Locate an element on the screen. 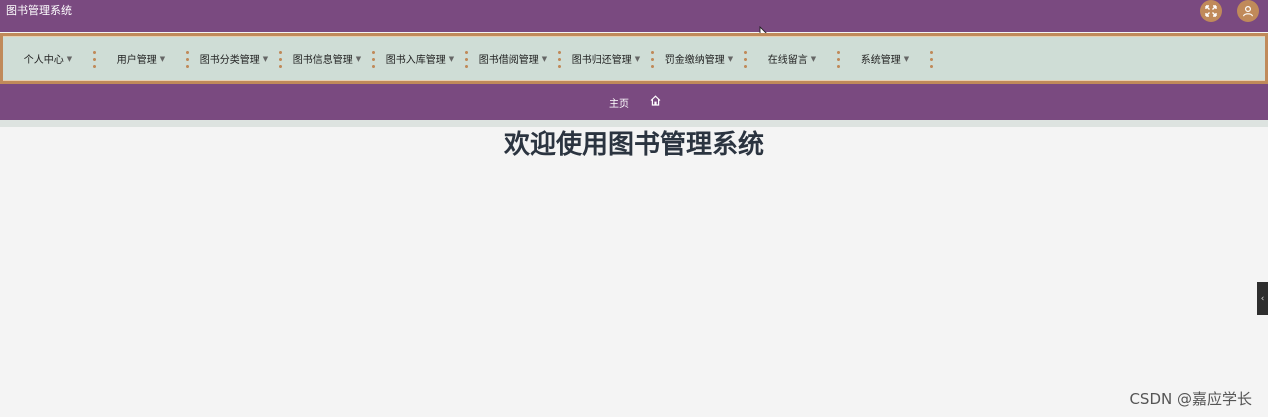 The width and height of the screenshot is (1268, 417). nav-item-category-management: 图书分类管理 ▼ is located at coordinates (234, 58).